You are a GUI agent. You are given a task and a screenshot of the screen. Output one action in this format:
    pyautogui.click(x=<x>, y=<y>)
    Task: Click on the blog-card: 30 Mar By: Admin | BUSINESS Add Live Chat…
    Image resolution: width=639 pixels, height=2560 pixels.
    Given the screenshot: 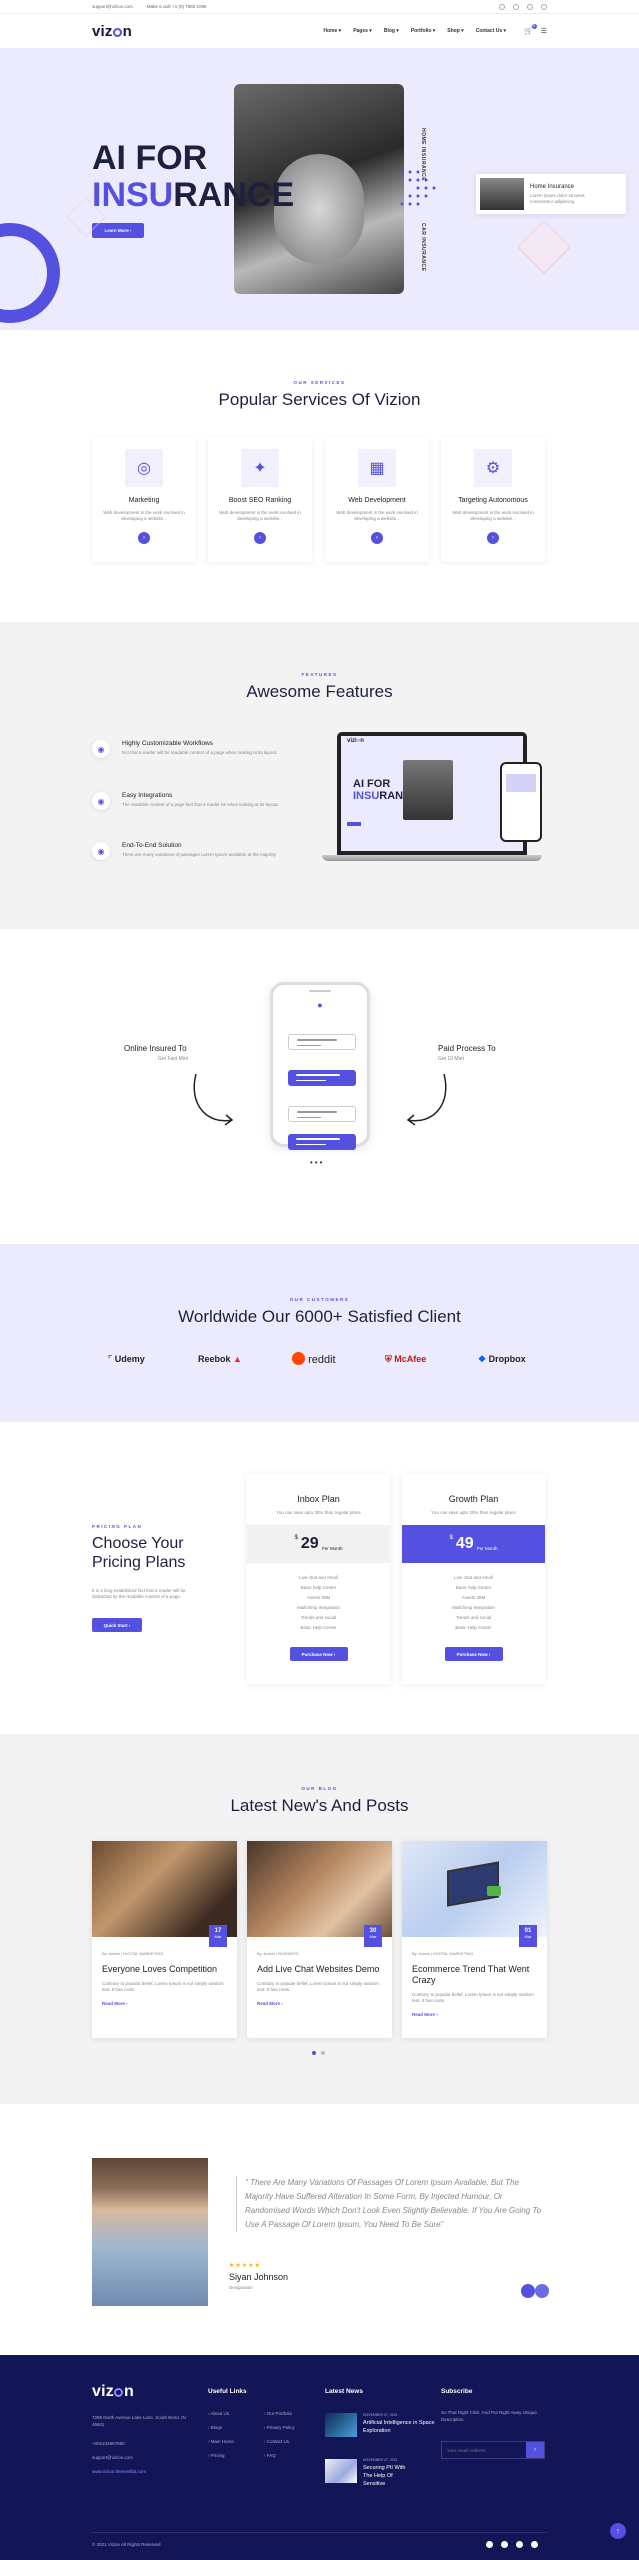 What is the action you would take?
    pyautogui.click(x=319, y=1939)
    